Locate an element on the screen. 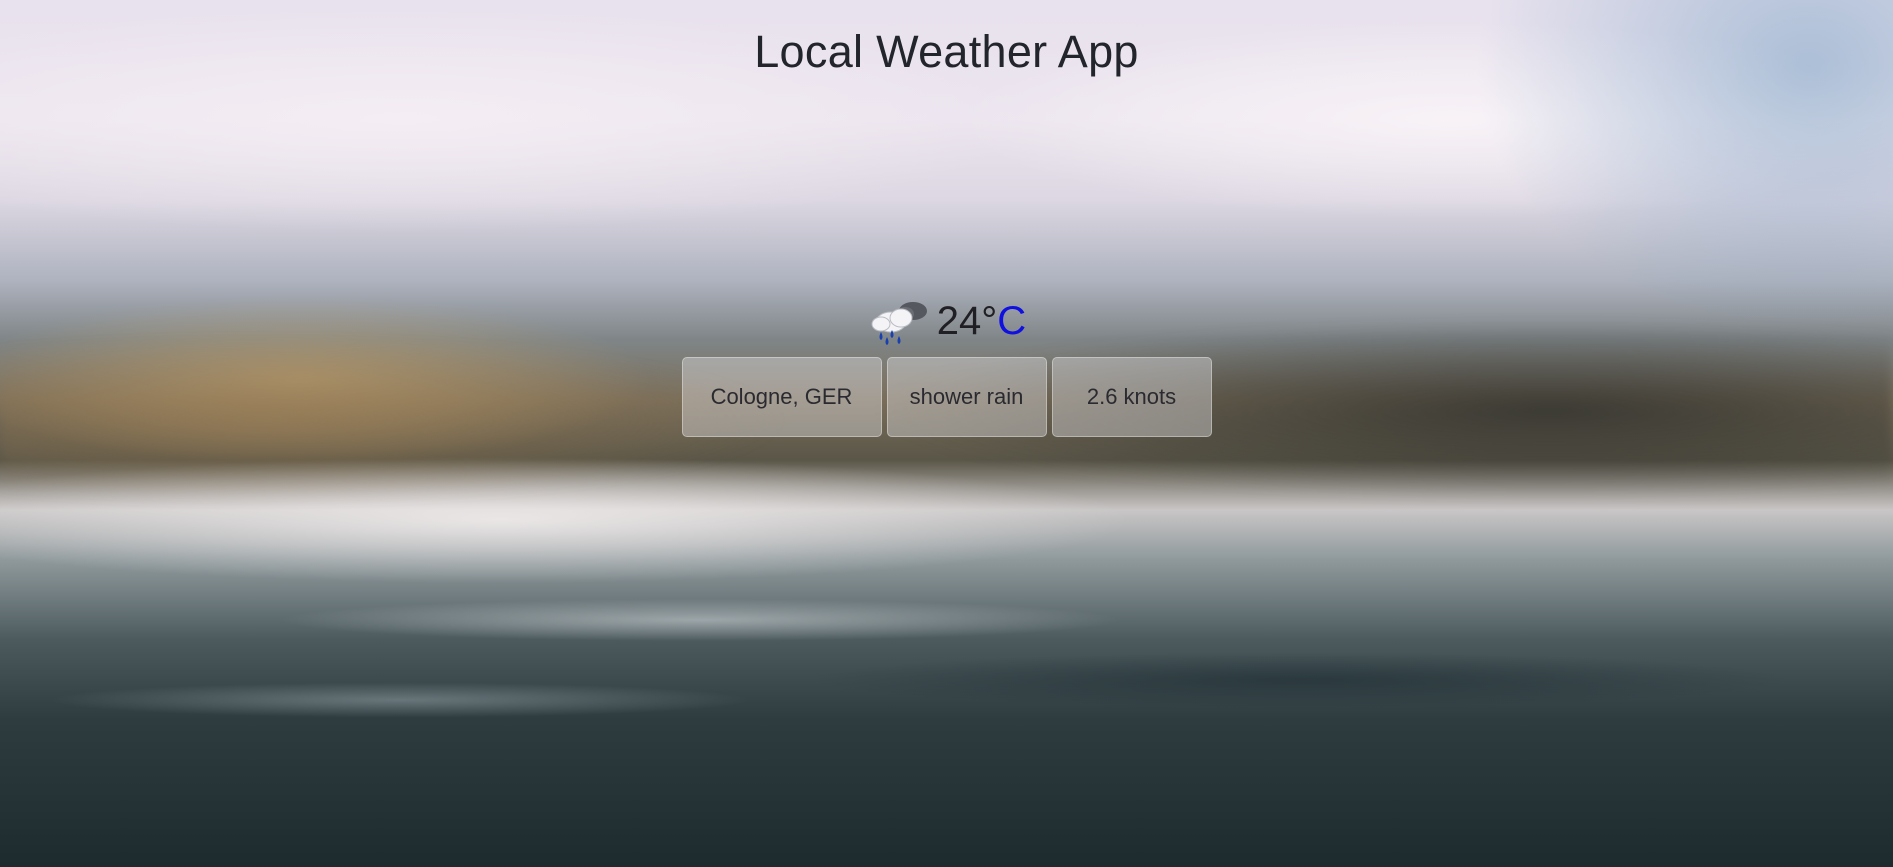 The image size is (1893, 867). location-box: Cologne, GER is located at coordinates (781, 397).